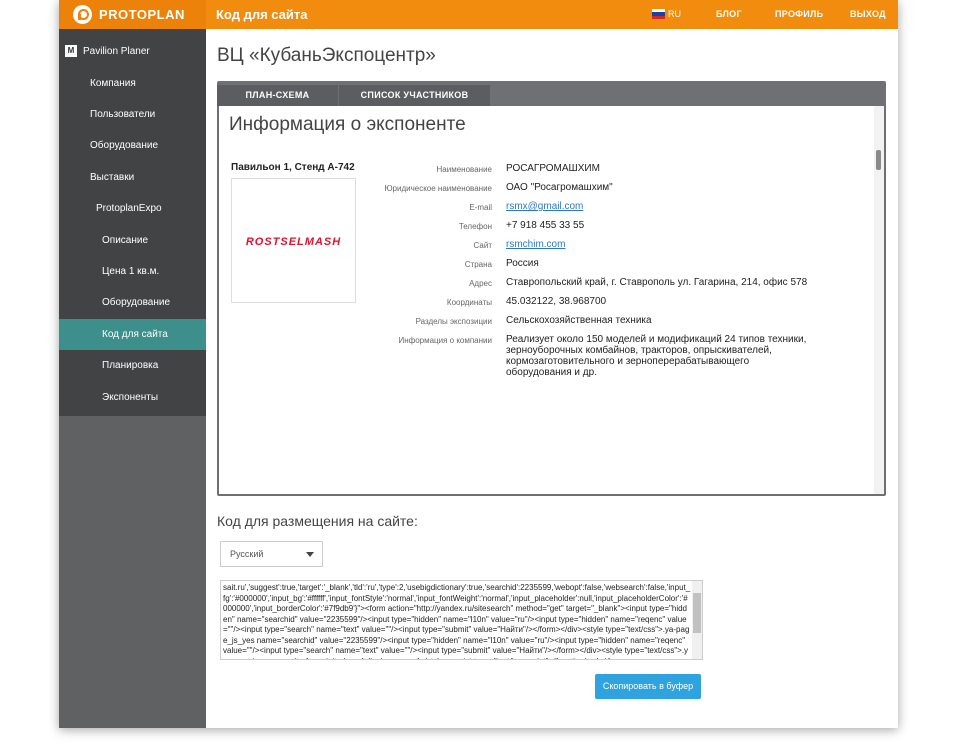  What do you see at coordinates (522, 263) in the screenshot?
I see `field-value-country: Россия` at bounding box center [522, 263].